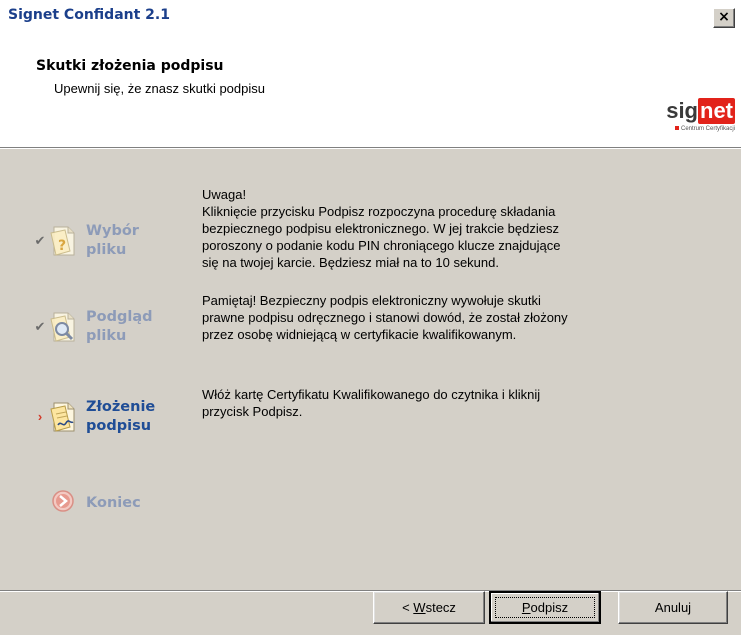 Image resolution: width=741 pixels, height=635 pixels. I want to click on step-label: Koniec, so click(113, 502).